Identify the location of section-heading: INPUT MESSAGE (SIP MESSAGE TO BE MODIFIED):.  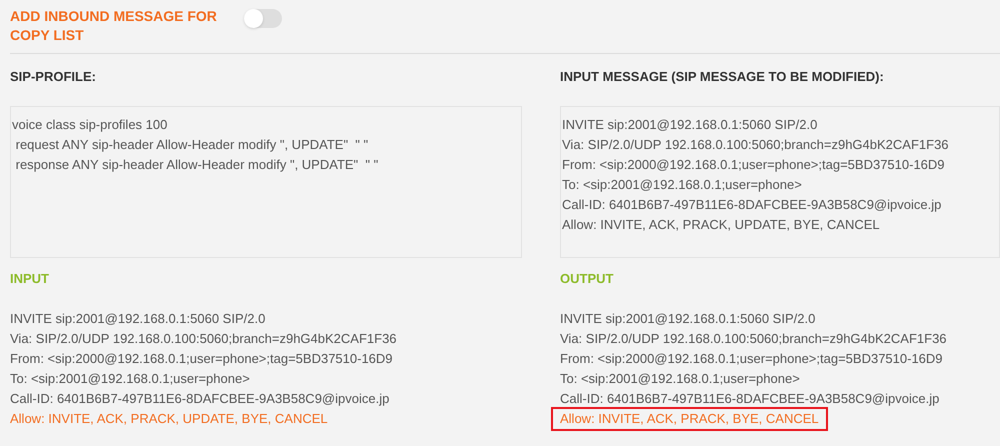
(722, 77).